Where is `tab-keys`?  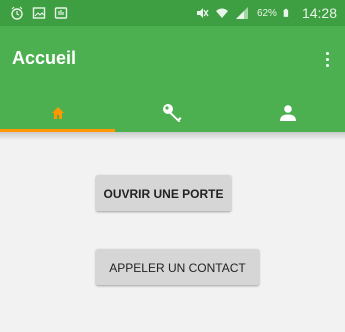
tab-keys is located at coordinates (172, 113).